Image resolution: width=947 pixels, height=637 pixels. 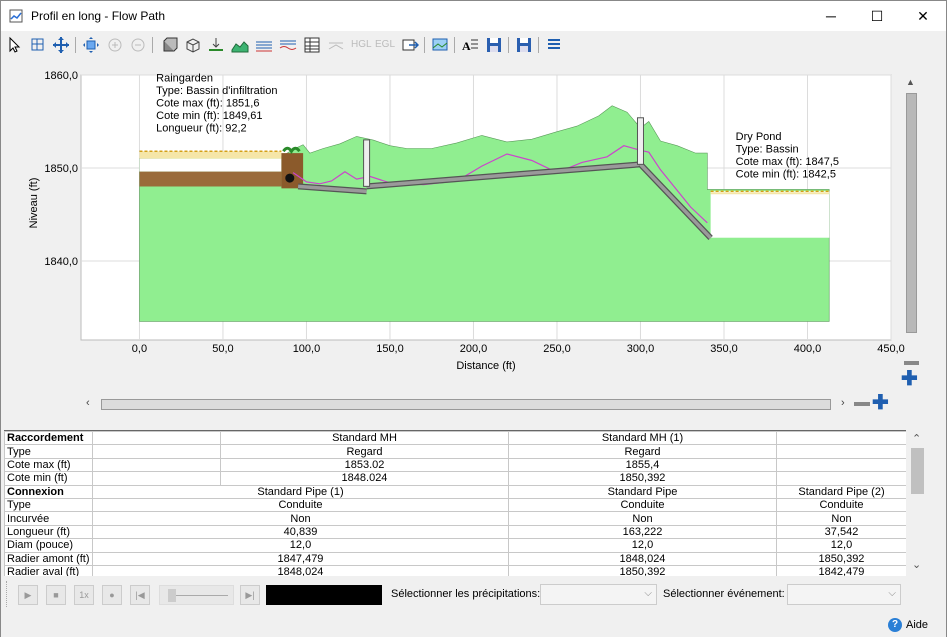 What do you see at coordinates (466, 46) in the screenshot?
I see `svg-text: A` at bounding box center [466, 46].